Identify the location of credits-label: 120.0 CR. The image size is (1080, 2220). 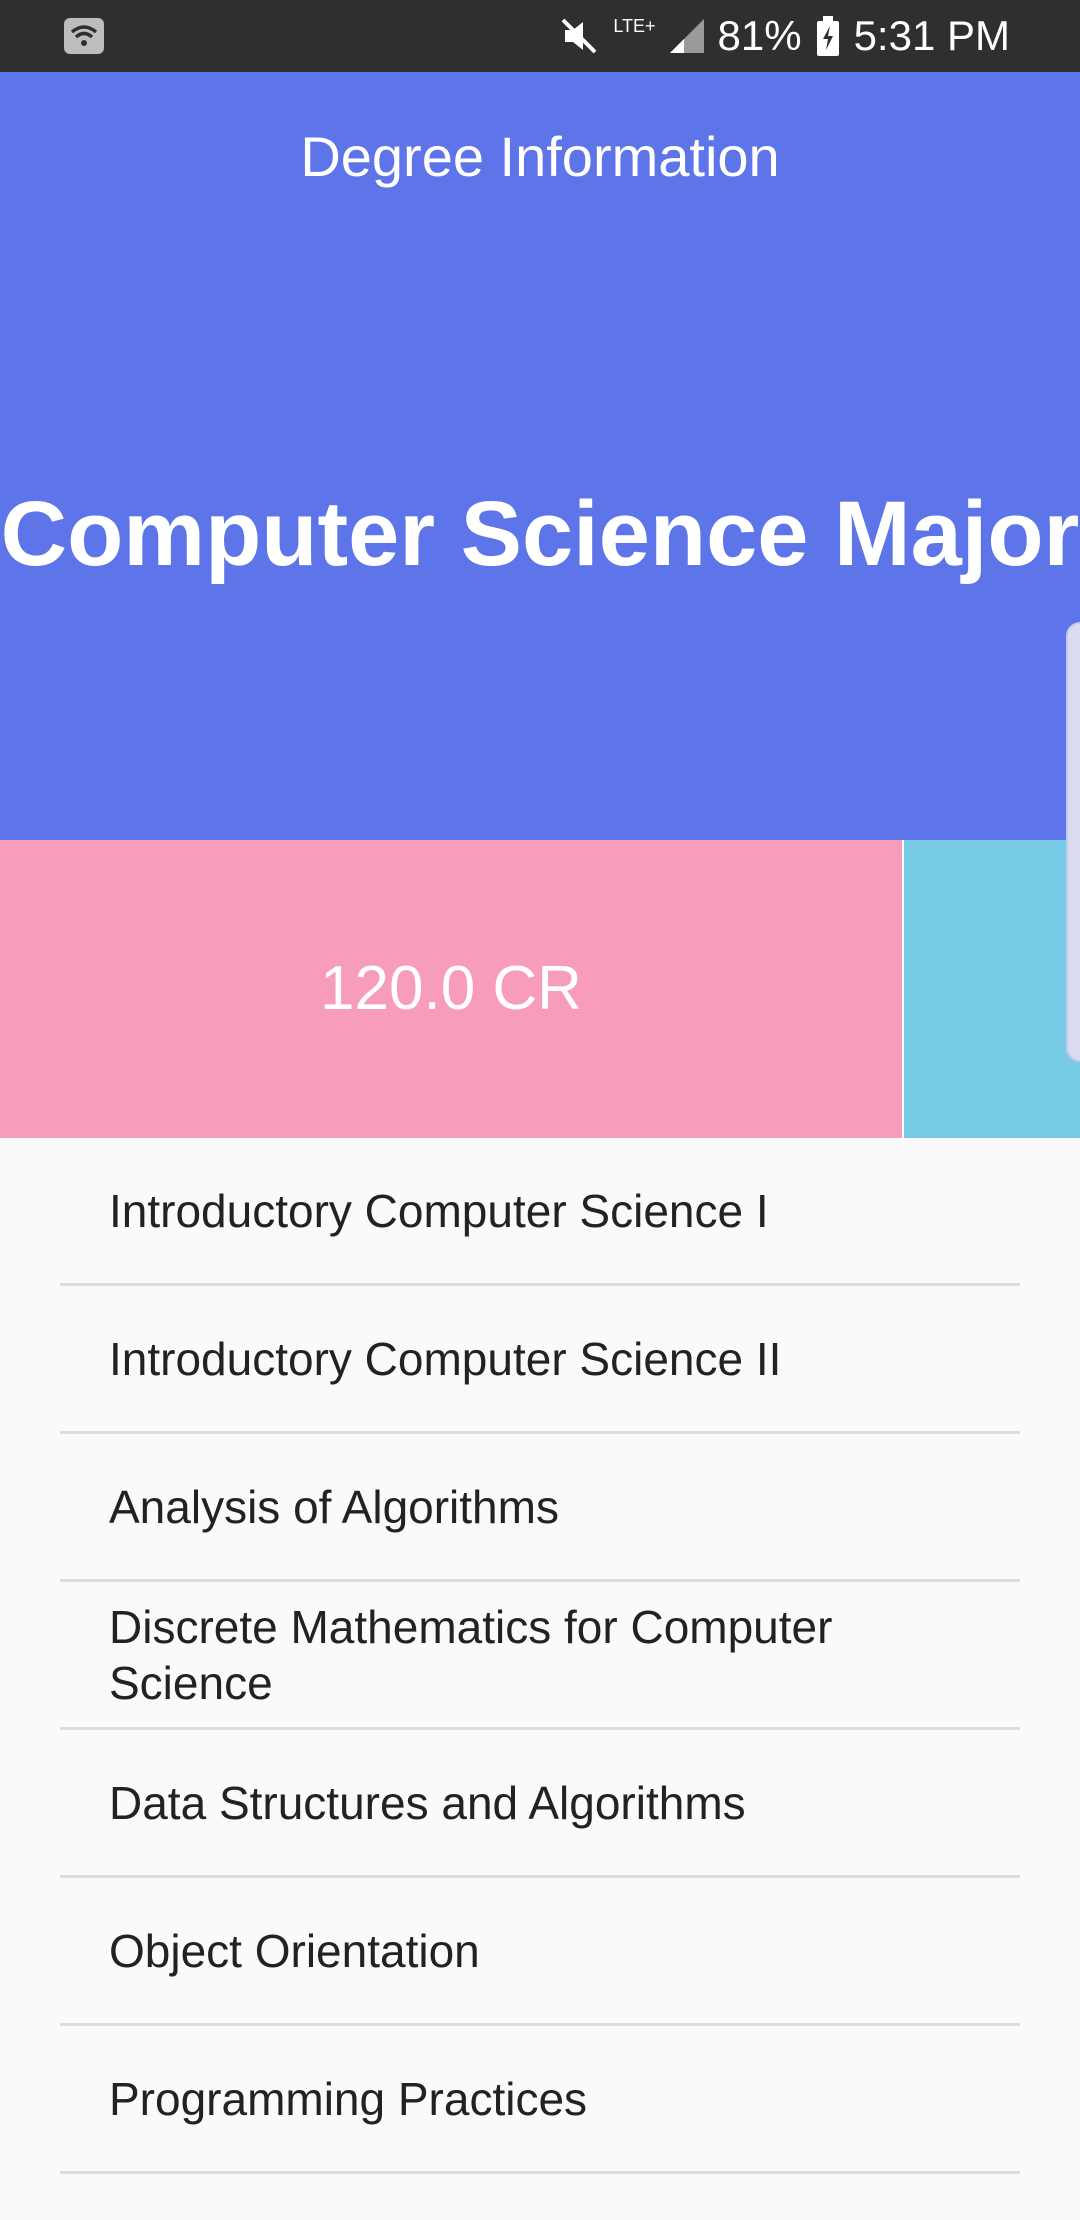
(451, 988).